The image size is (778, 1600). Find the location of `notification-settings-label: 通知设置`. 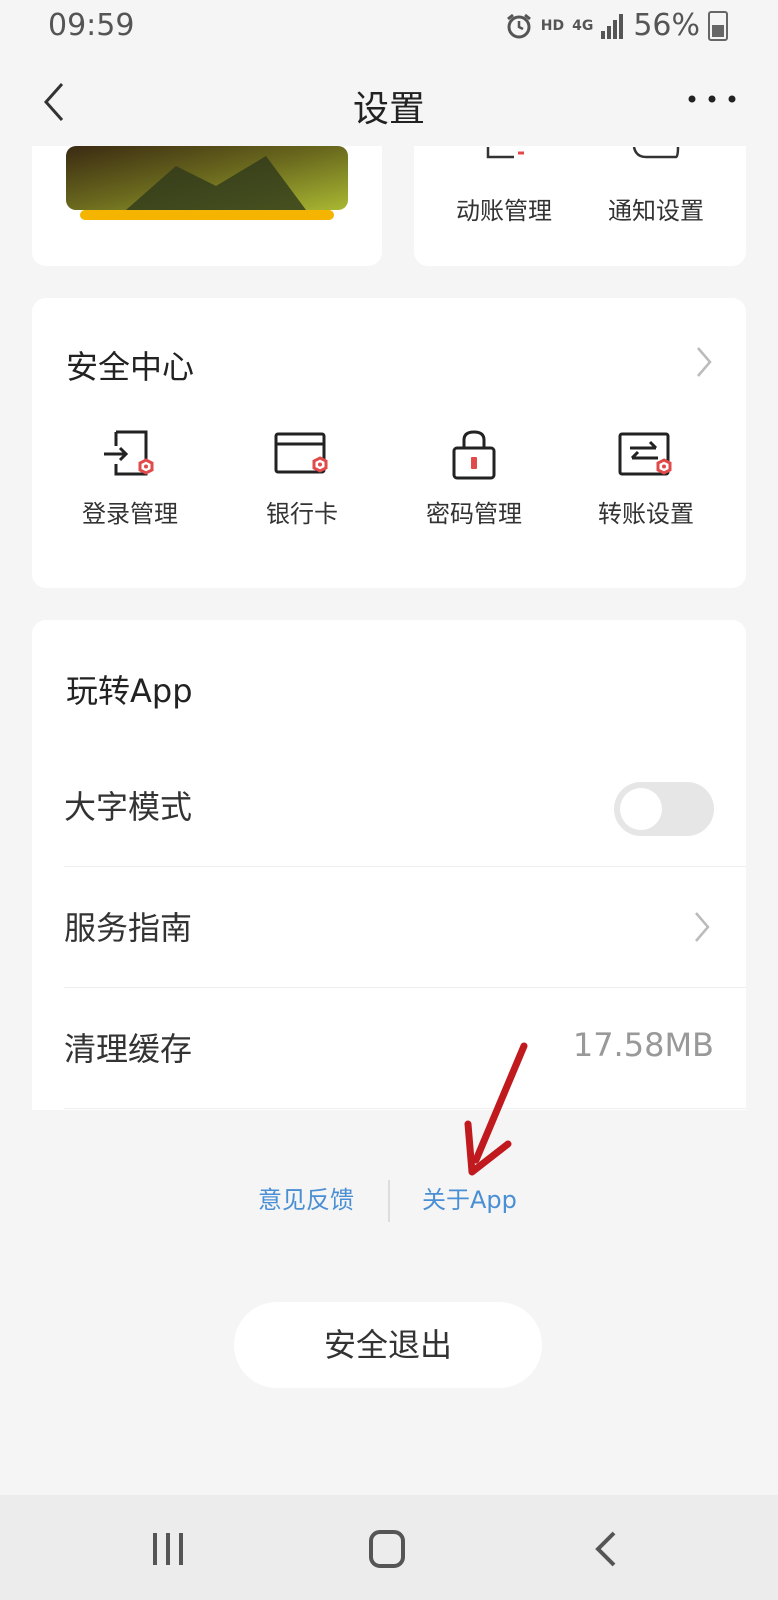

notification-settings-label: 通知设置 is located at coordinates (656, 211).